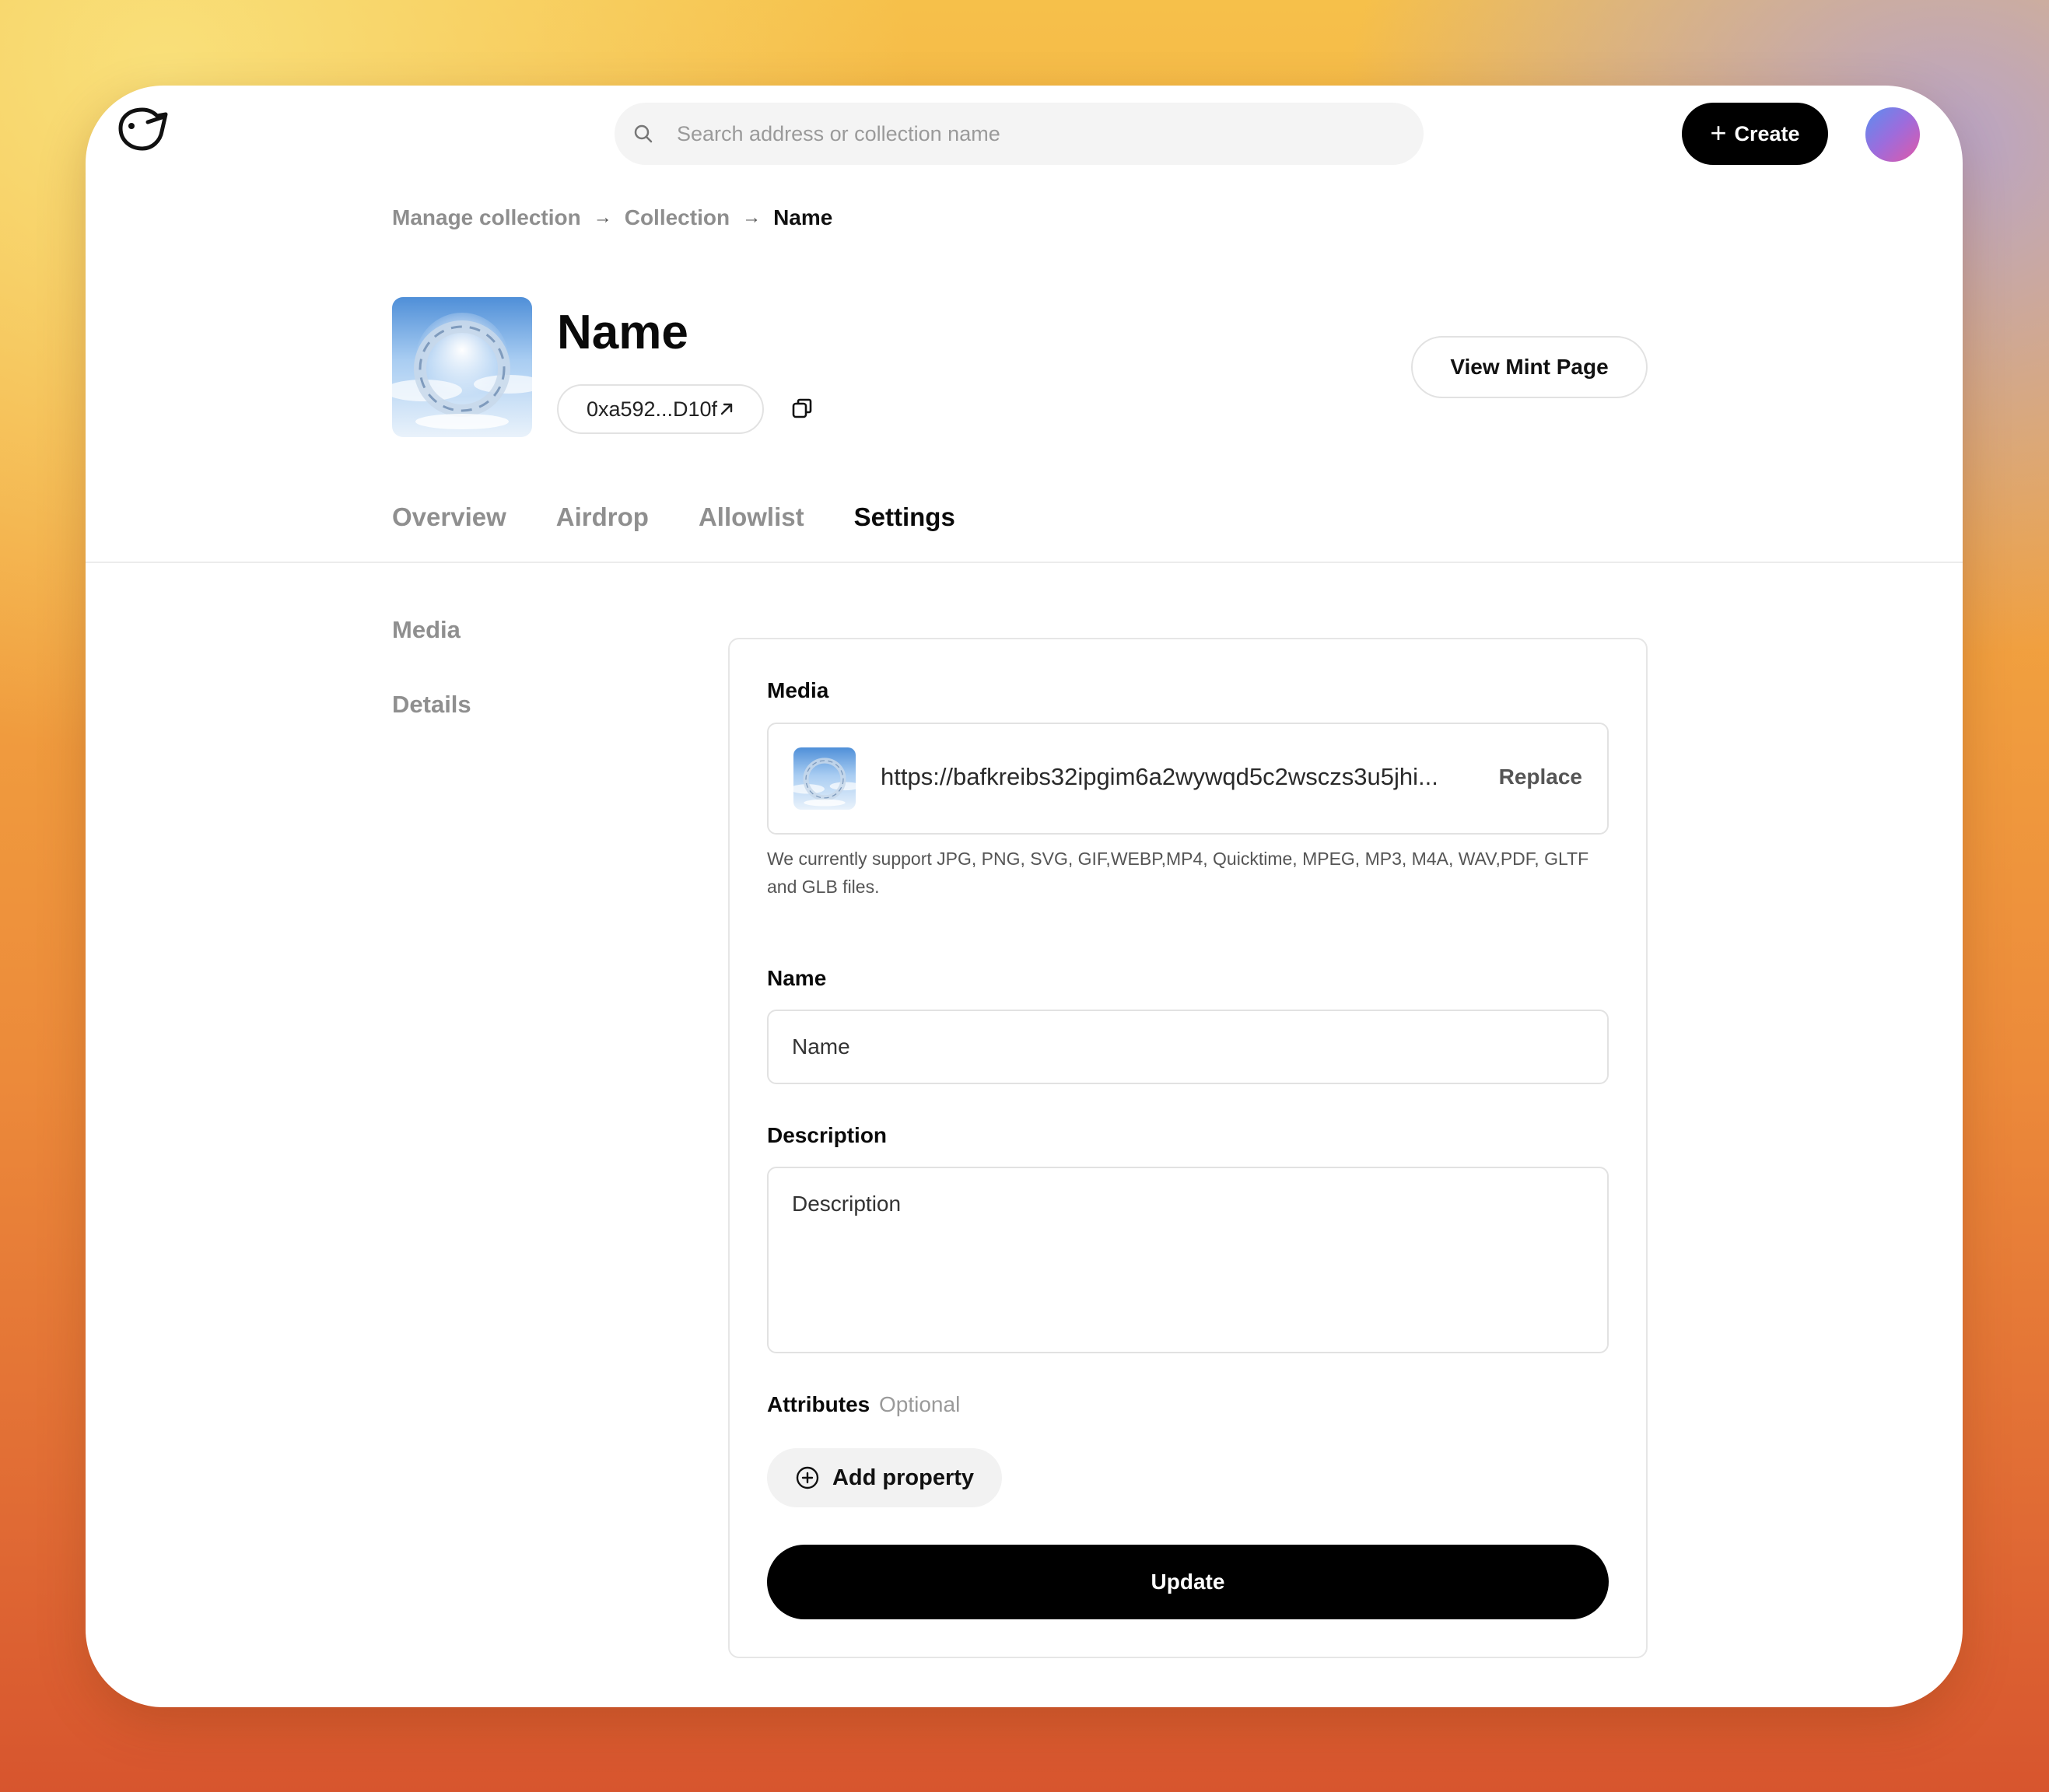 The height and width of the screenshot is (1792, 2049). Describe the element at coordinates (798, 690) in the screenshot. I see `media-label: Media` at that location.